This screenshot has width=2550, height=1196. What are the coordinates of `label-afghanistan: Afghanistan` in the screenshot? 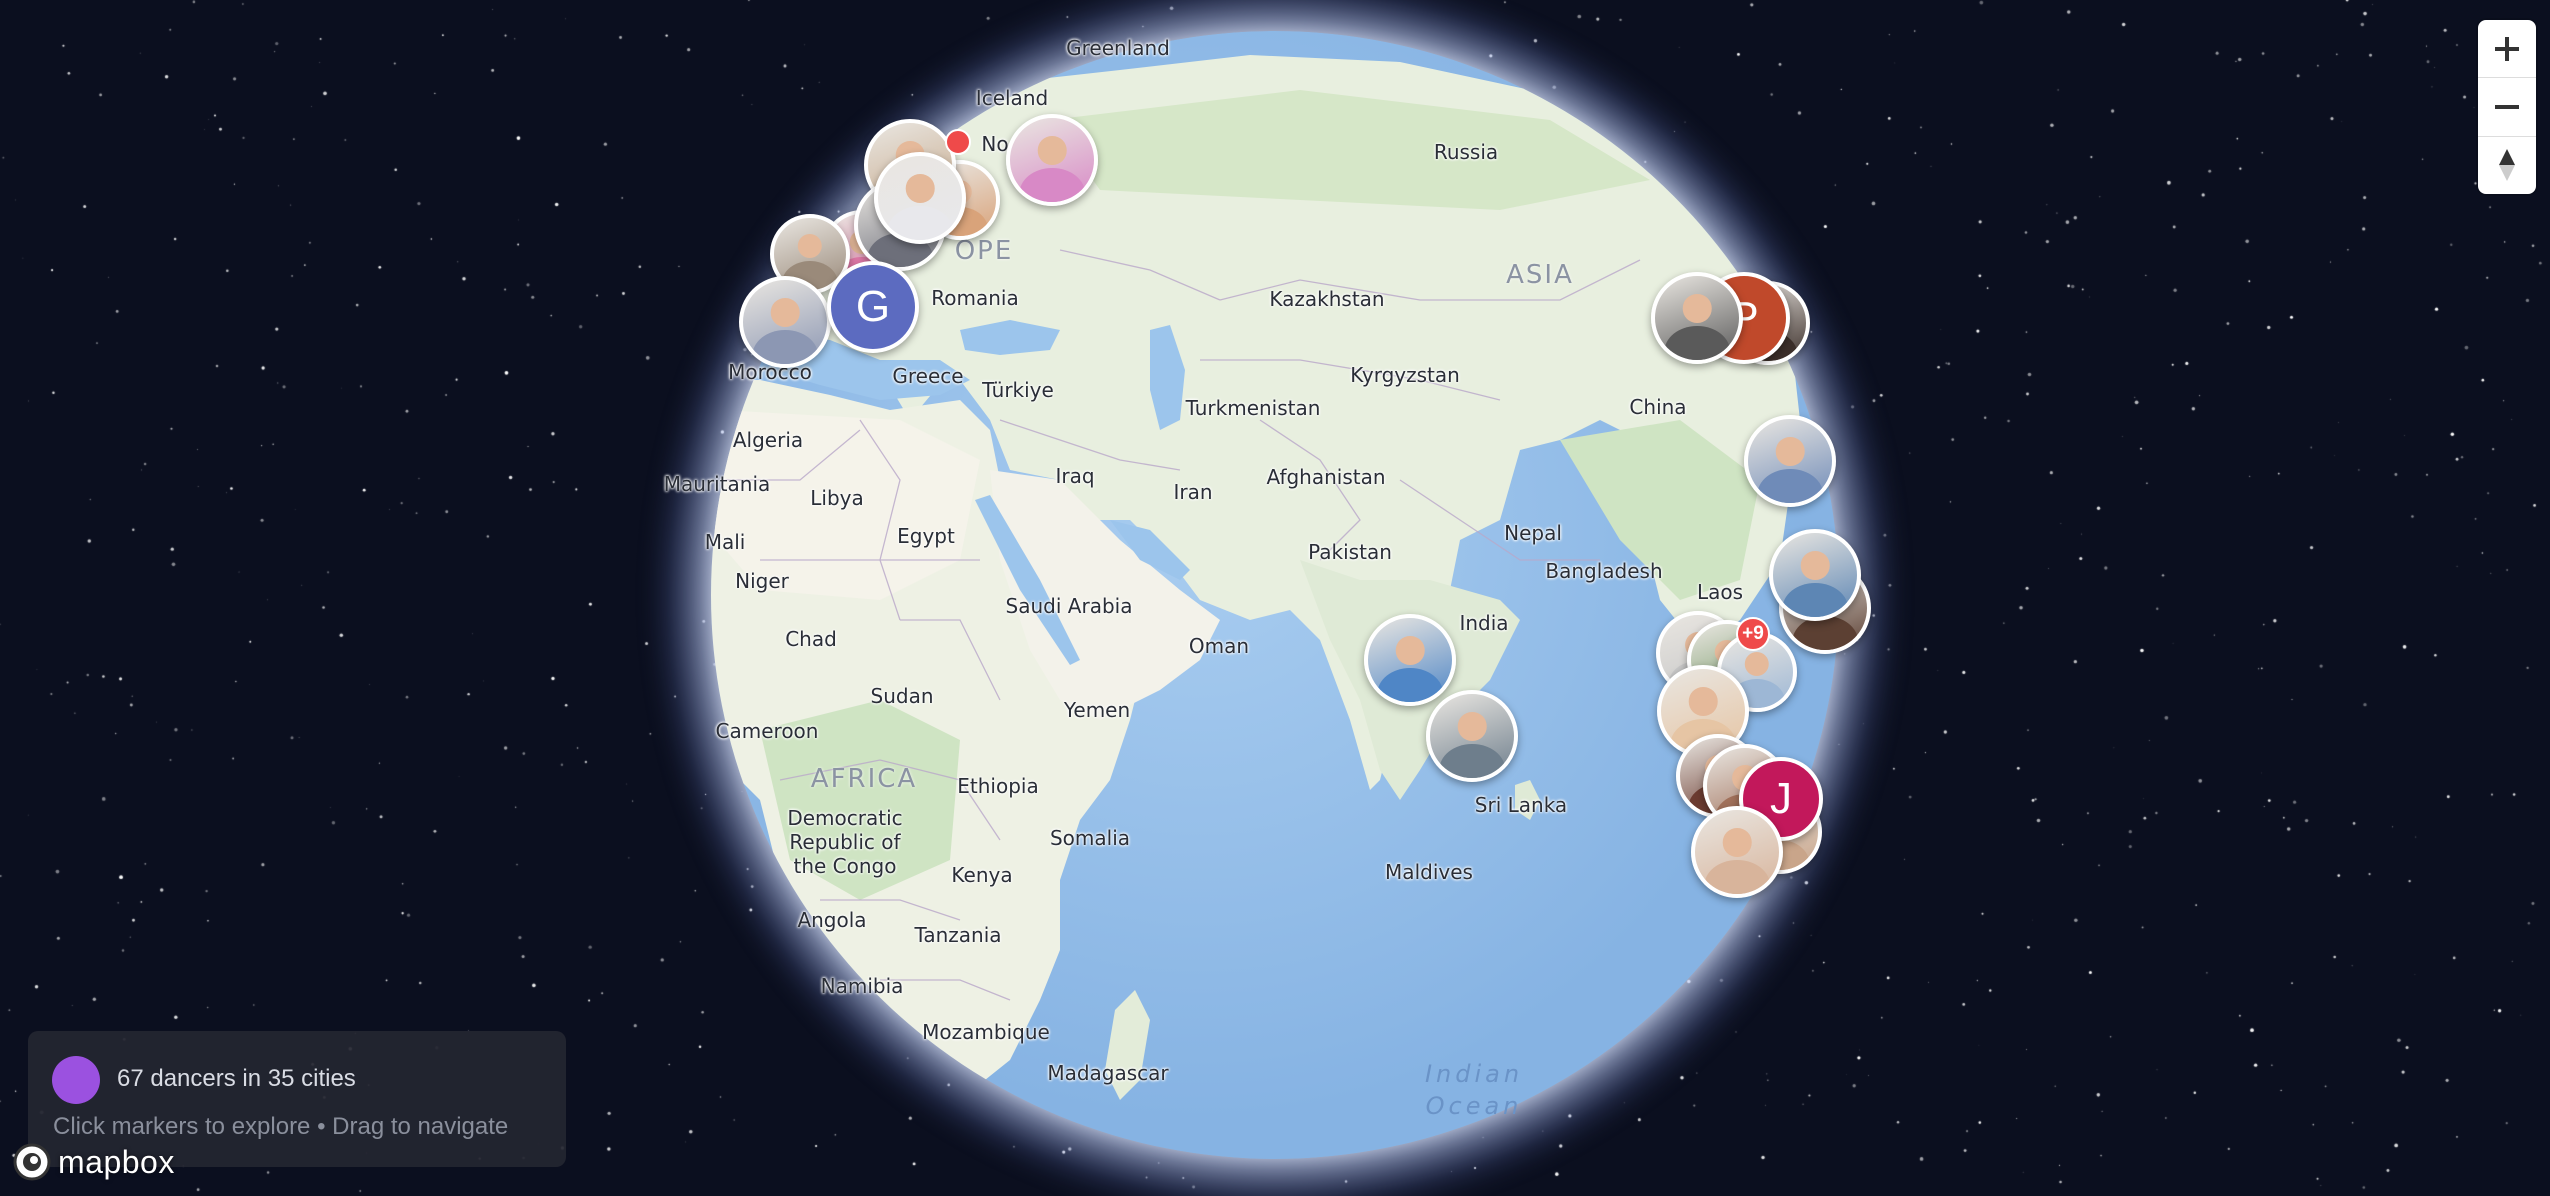 It's located at (1326, 477).